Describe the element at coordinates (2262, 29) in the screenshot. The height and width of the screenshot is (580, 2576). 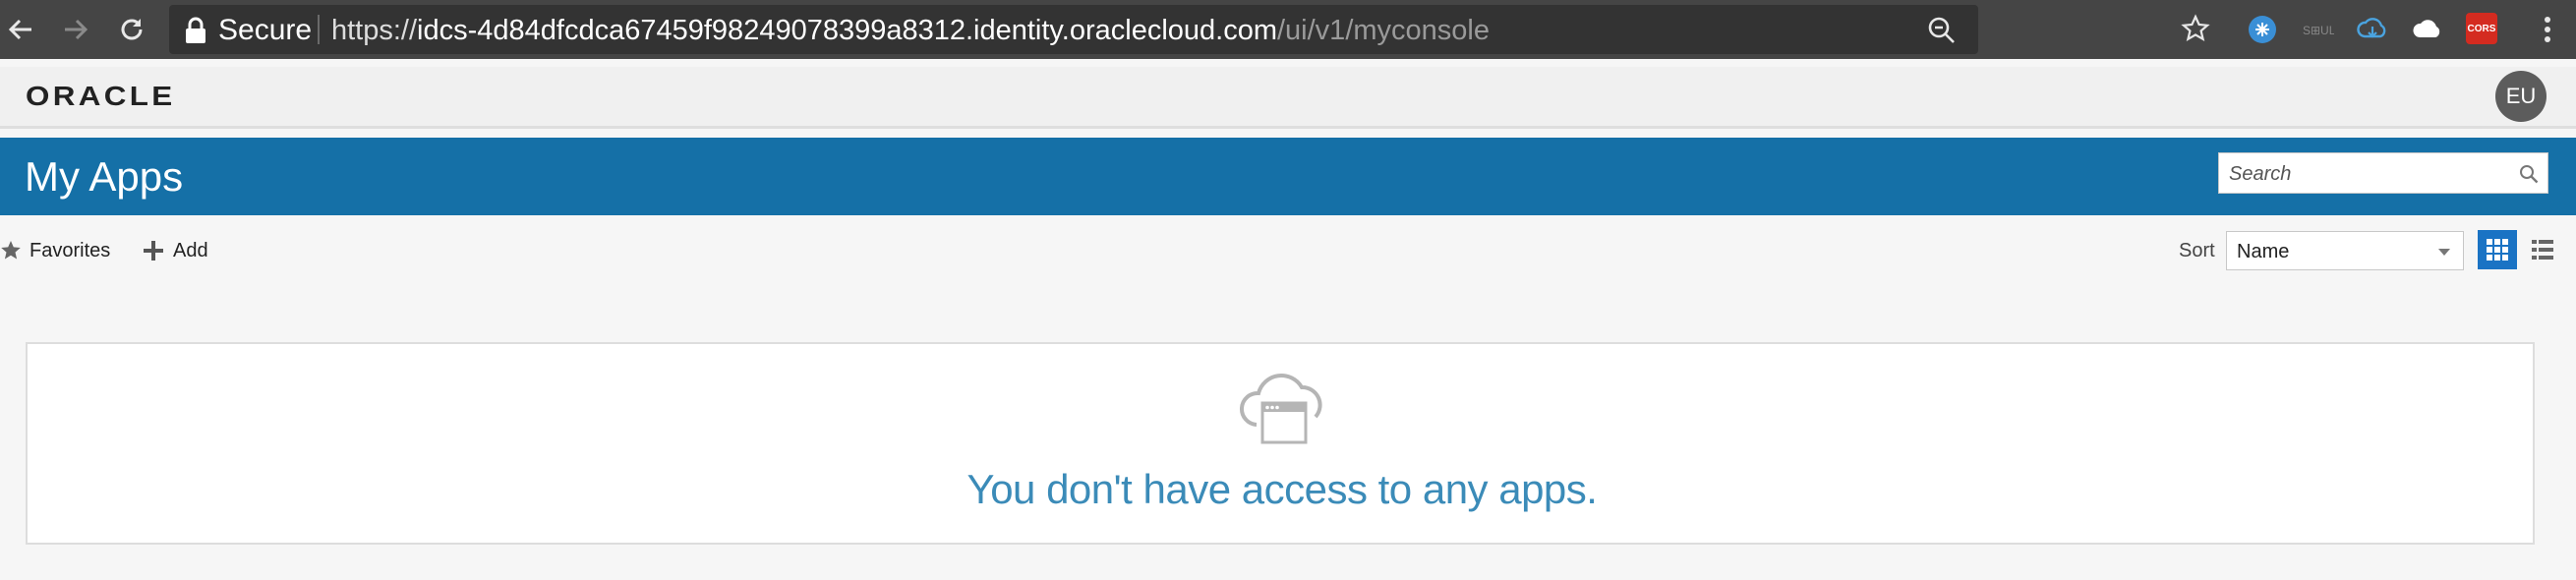
I see `chrome-extension-icon` at that location.